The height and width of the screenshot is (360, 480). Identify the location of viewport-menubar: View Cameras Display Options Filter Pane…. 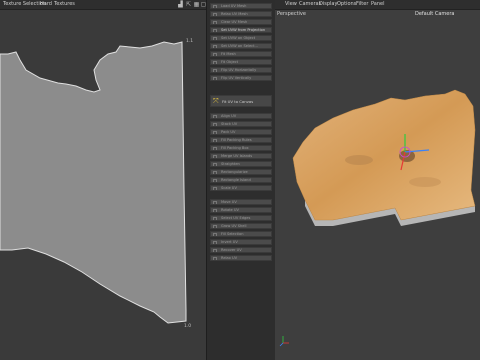
(377, 5).